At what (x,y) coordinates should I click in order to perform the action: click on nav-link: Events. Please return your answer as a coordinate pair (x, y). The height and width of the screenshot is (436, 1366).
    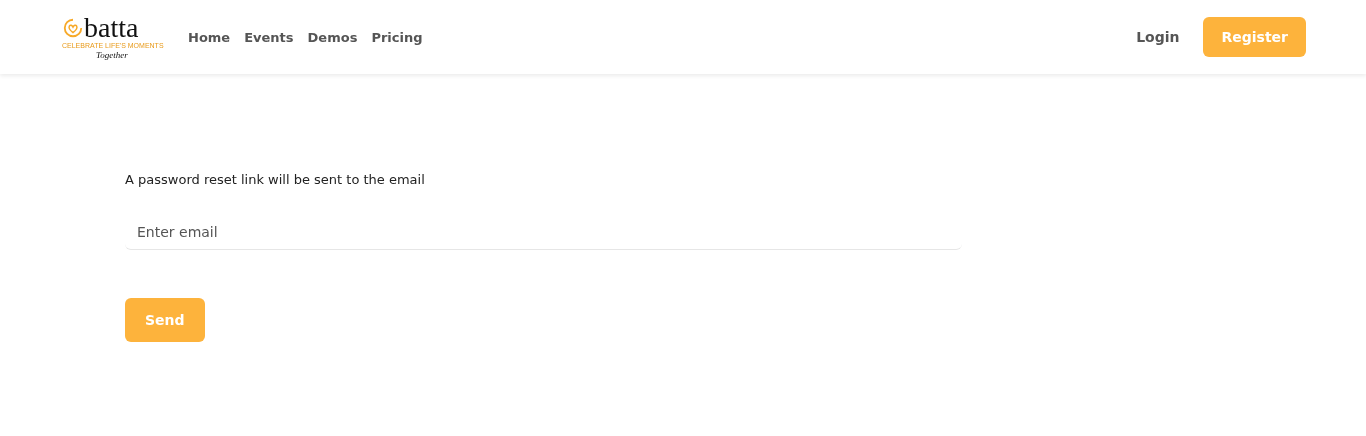
    Looking at the image, I should click on (269, 37).